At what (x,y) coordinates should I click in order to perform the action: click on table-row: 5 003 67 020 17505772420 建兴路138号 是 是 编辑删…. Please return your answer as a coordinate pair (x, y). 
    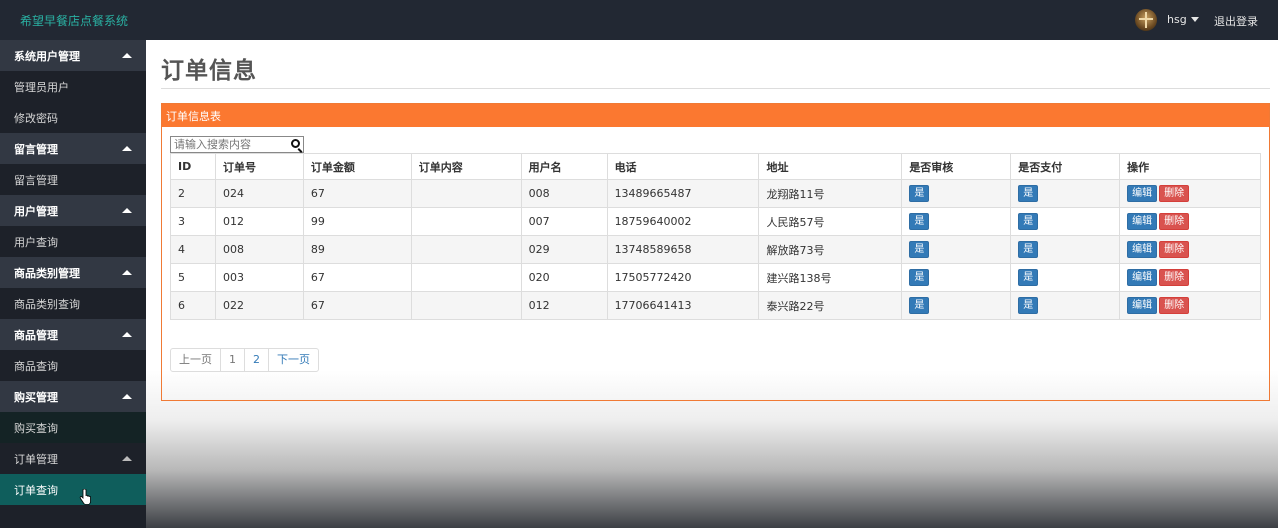
    Looking at the image, I should click on (715, 277).